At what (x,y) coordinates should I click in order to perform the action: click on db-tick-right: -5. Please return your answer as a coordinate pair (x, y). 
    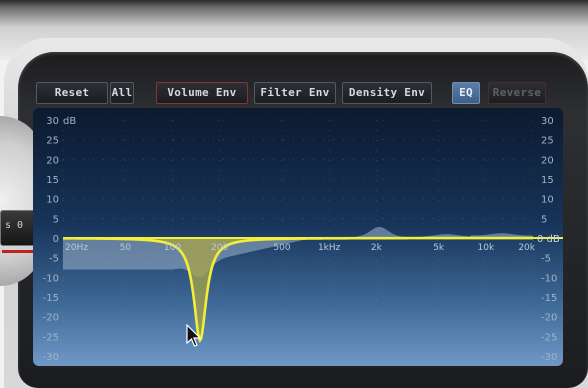
    Looking at the image, I should click on (546, 259).